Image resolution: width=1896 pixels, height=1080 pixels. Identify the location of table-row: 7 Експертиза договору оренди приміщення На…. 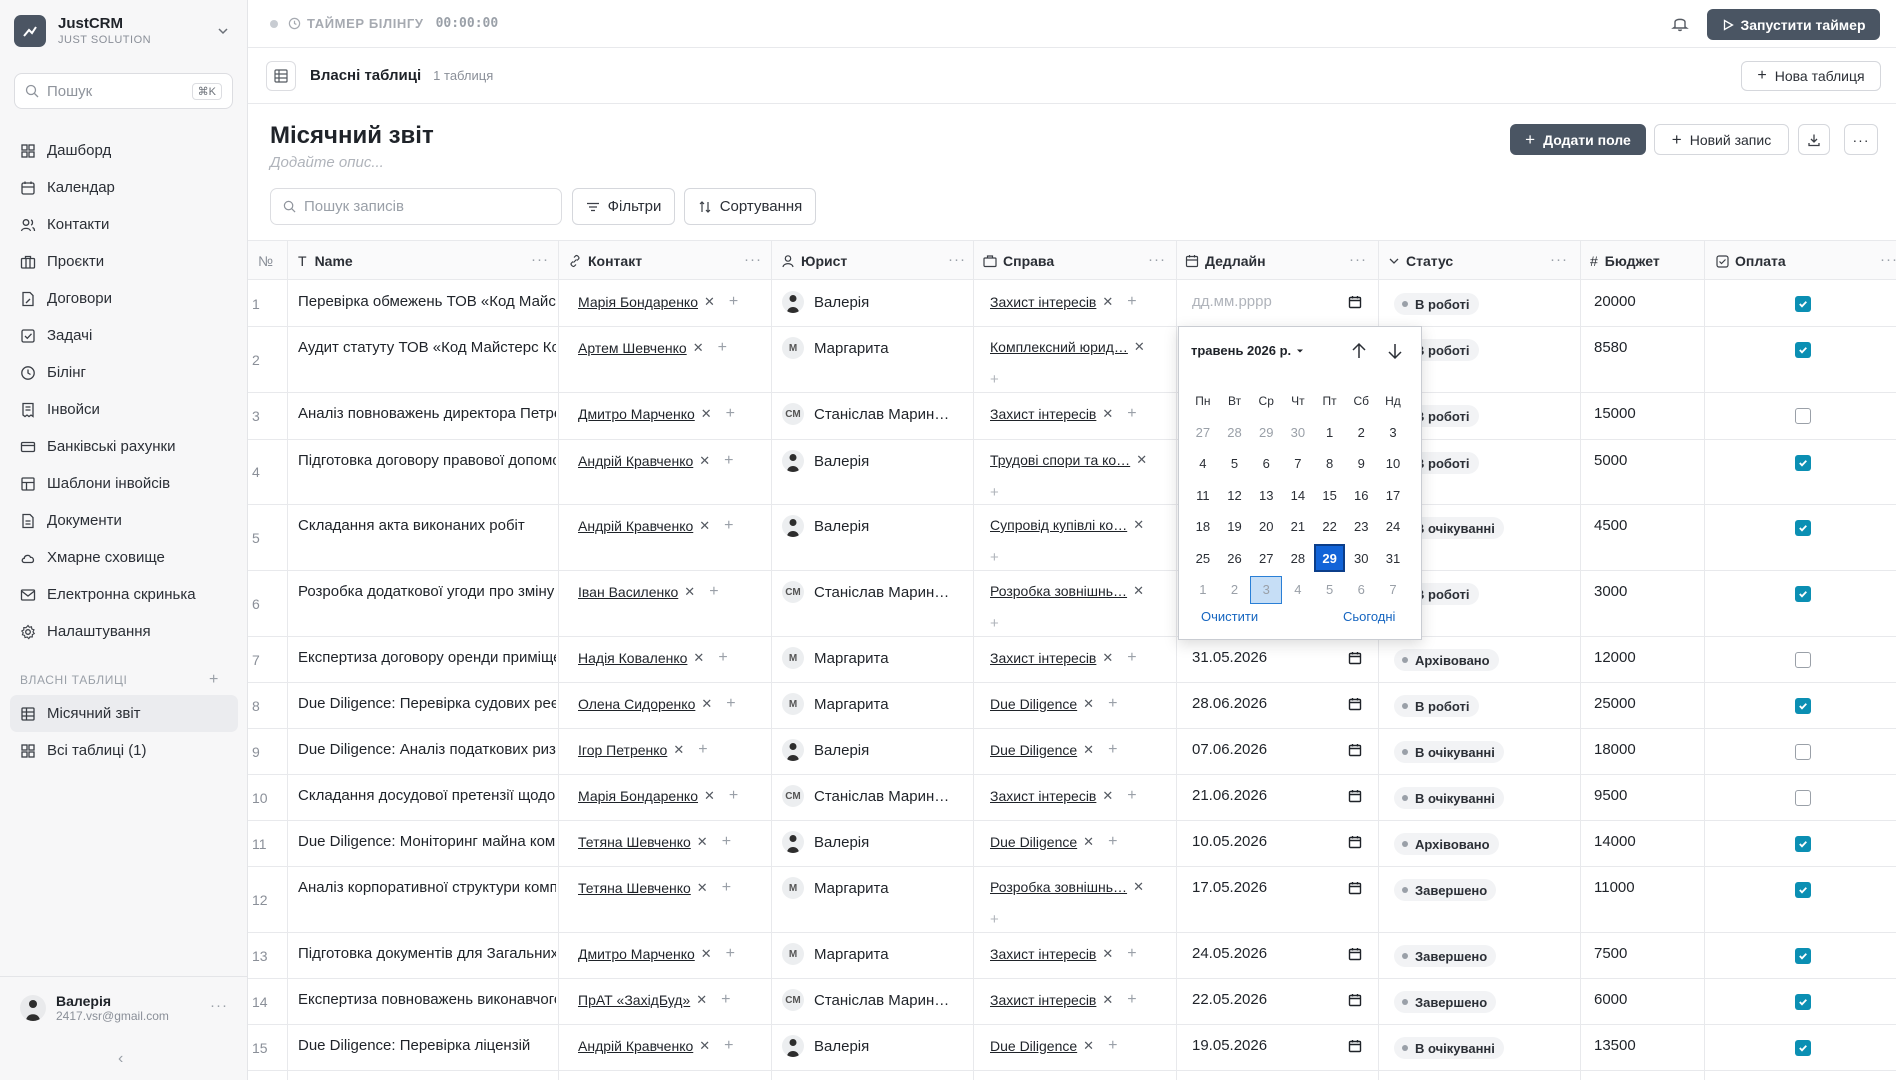
(1072, 660).